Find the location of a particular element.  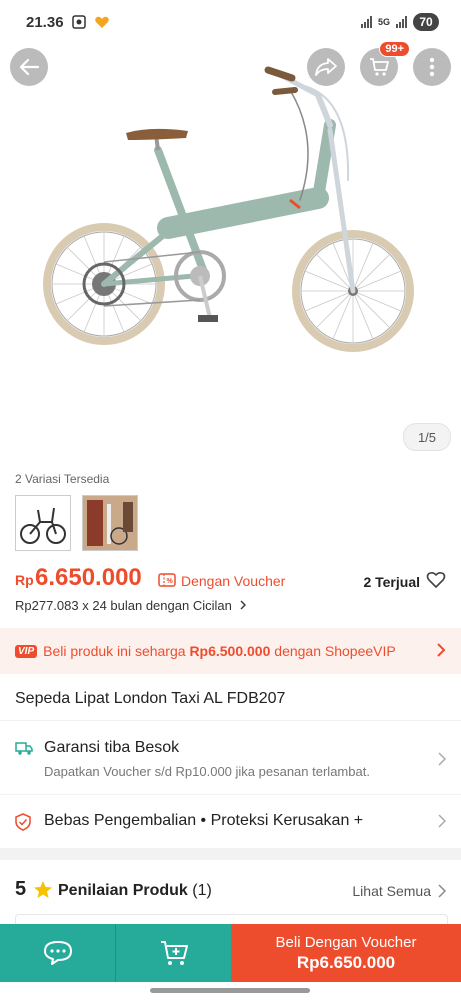

section-divider is located at coordinates (230, 854).